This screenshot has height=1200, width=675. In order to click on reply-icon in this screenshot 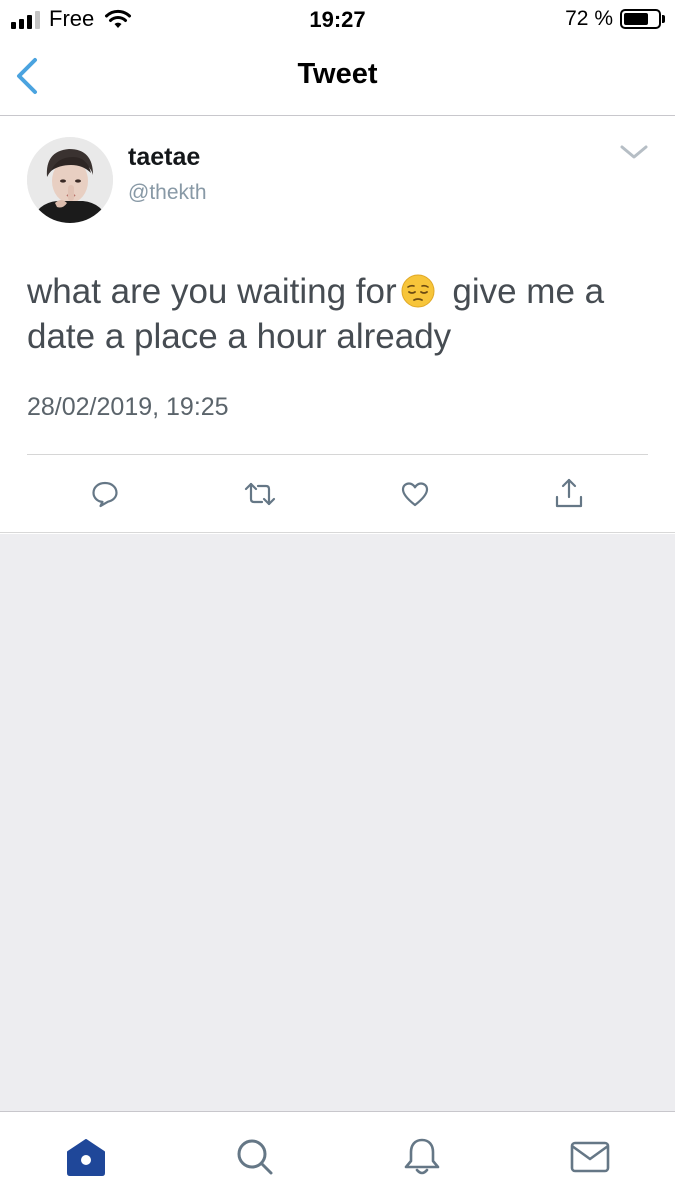, I will do `click(105, 494)`.